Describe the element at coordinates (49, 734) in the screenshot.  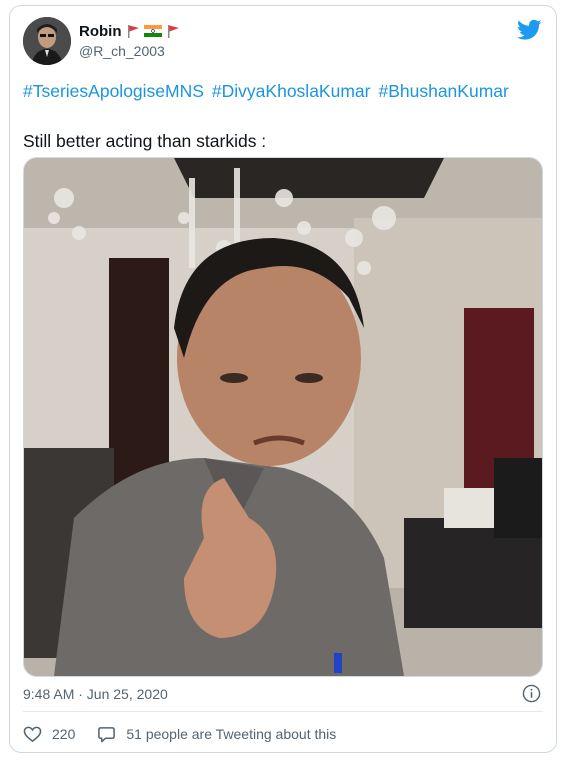
I see `like-button: 220` at that location.